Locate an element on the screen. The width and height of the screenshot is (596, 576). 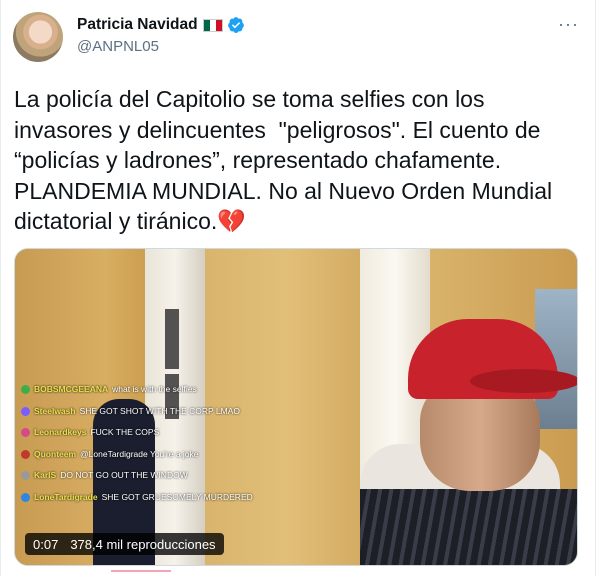
chat-line: Leonardkeys FUCK THE COPS is located at coordinates (186, 433).